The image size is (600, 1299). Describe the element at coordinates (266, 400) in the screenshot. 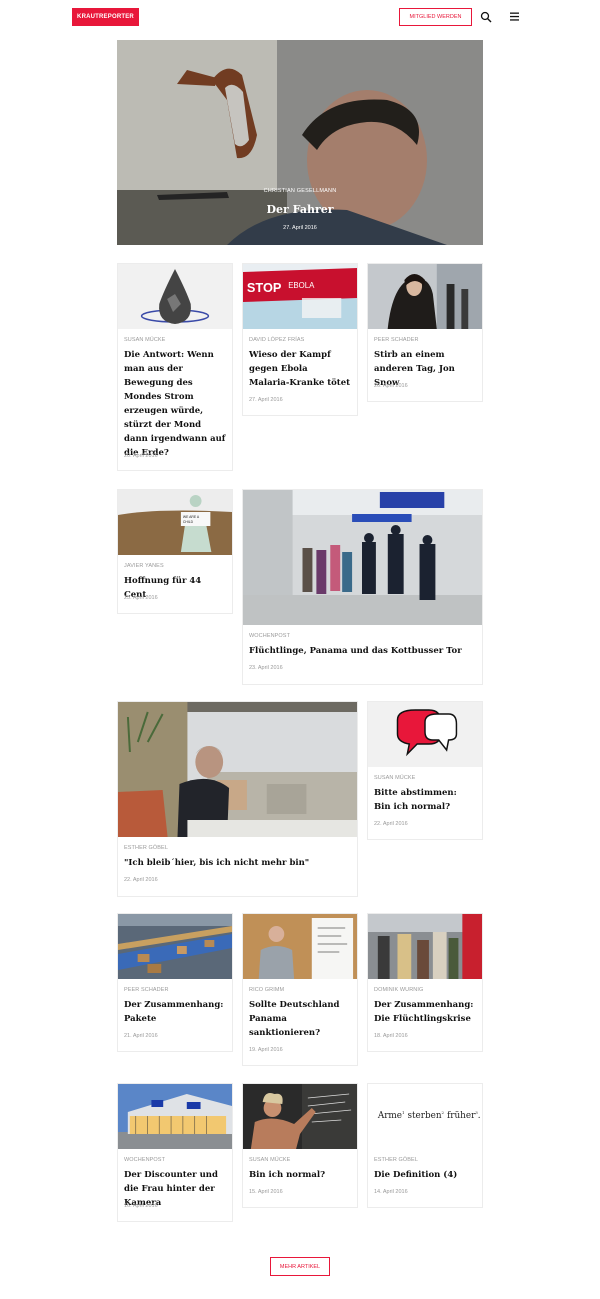

I see `article-date: 27. April 2016` at that location.